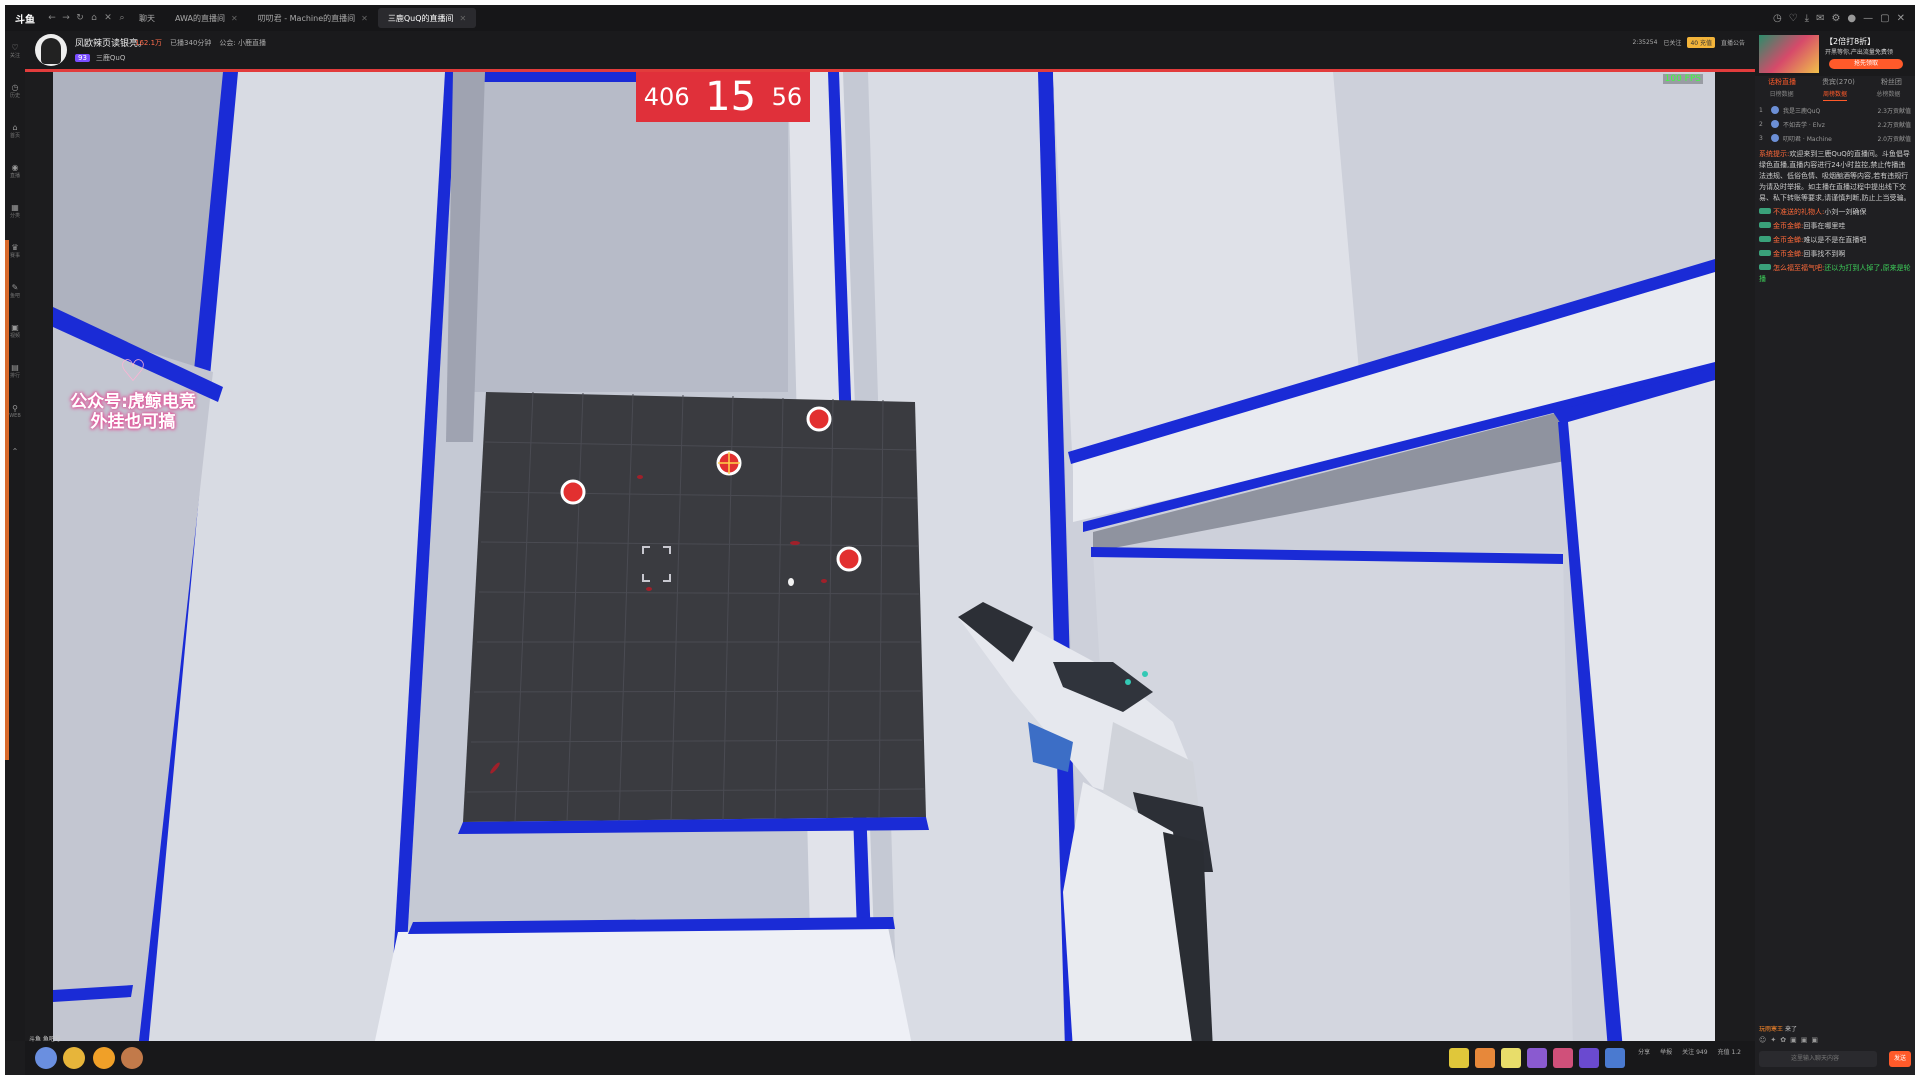  Describe the element at coordinates (1835, 18) in the screenshot. I see `settings-icon: ⚙` at that location.